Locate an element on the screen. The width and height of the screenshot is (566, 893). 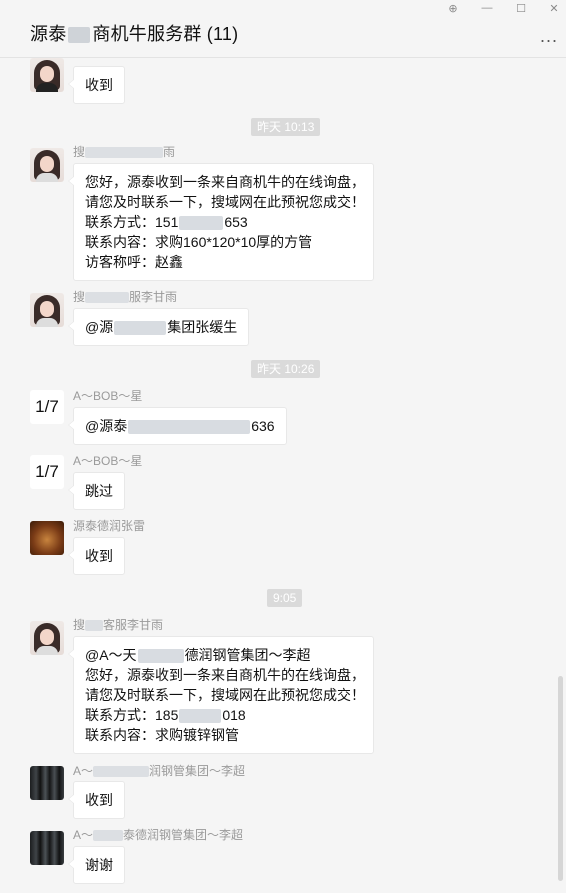
message-text: @A～天 德润钢管集团～李超 is located at coordinates (198, 655).